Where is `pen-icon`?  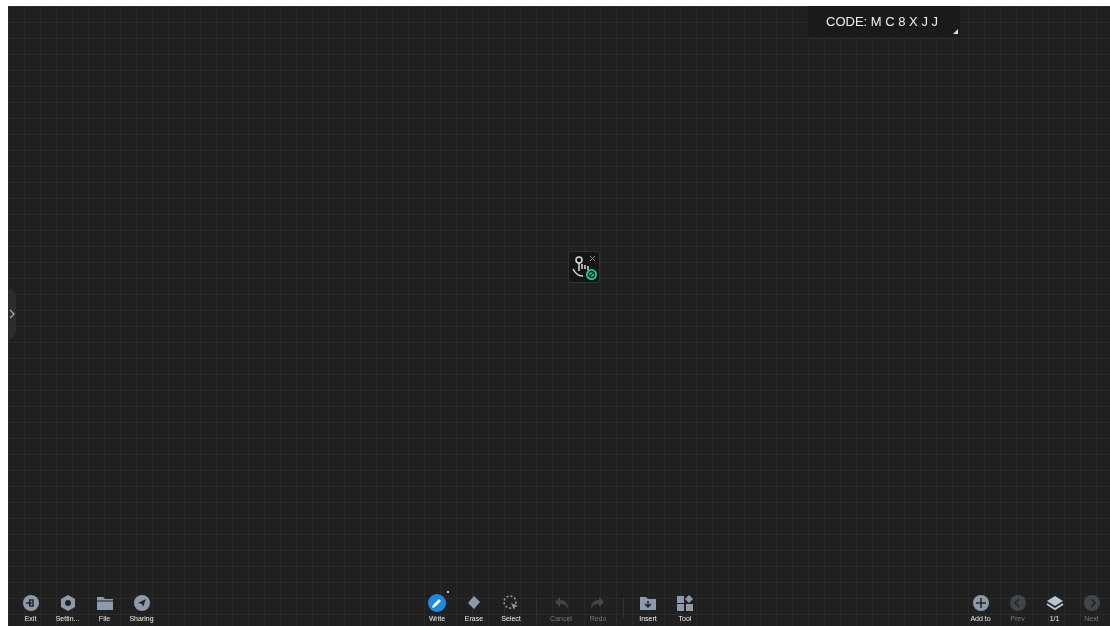
pen-icon is located at coordinates (437, 603).